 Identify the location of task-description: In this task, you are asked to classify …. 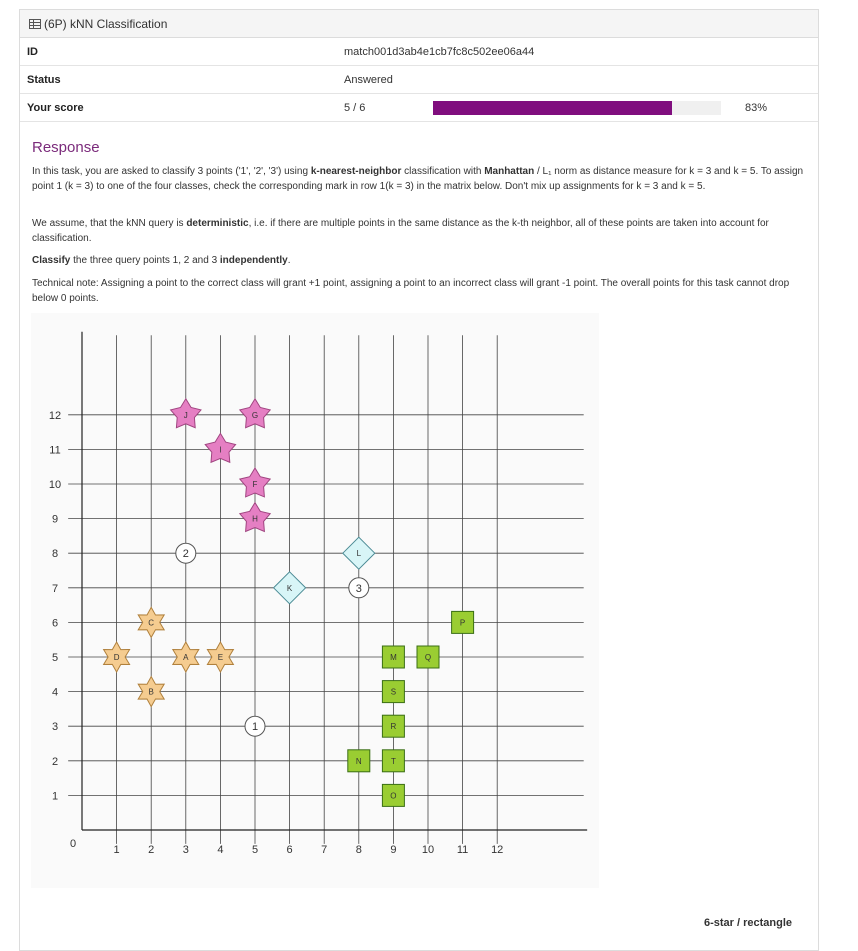
(418, 179).